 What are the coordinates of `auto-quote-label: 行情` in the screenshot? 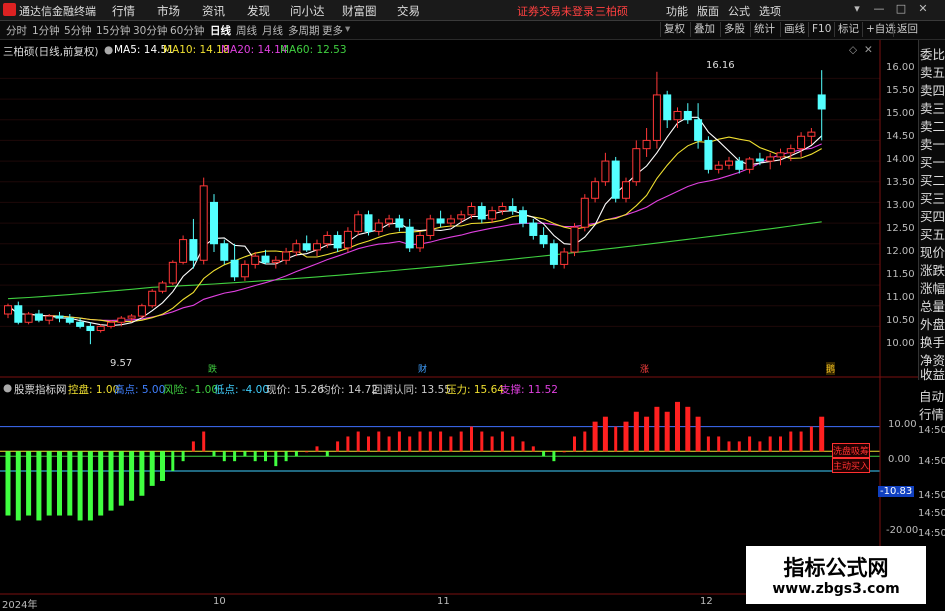 It's located at (931, 413).